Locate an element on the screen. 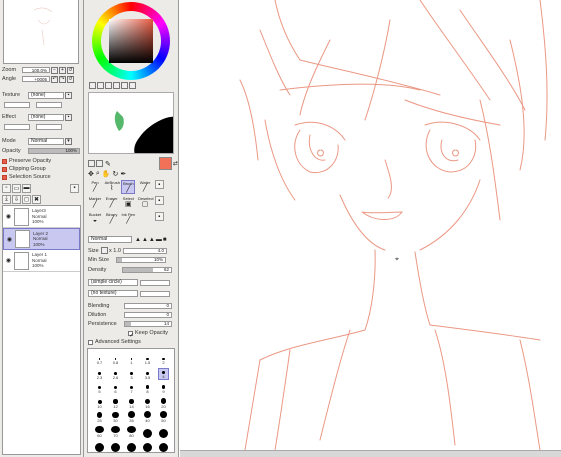 The image size is (561, 457). brush-size-cell: 4 is located at coordinates (163, 373).